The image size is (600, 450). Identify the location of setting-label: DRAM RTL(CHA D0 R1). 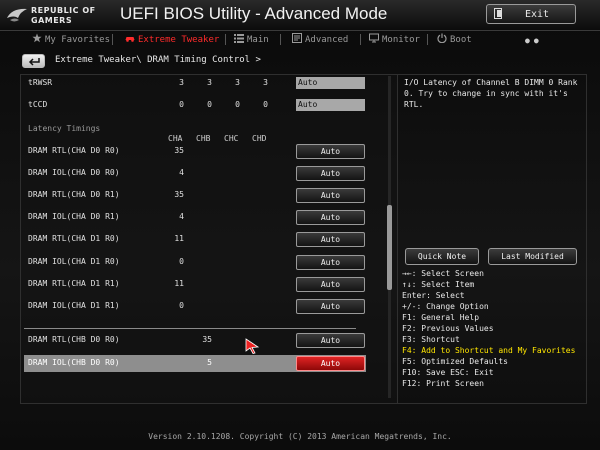
(74, 194).